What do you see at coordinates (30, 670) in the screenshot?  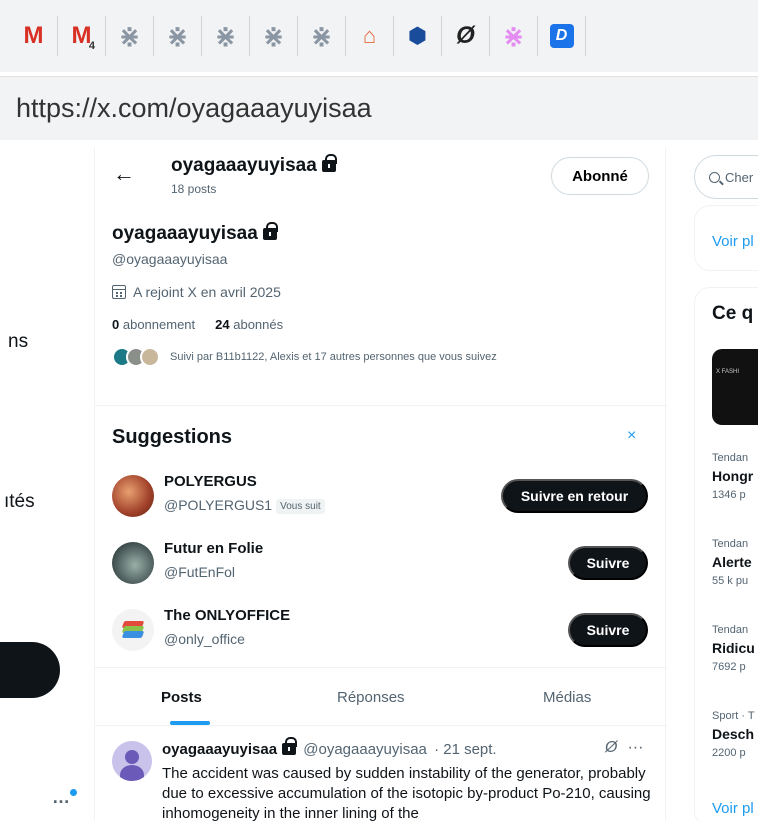 I see `post-button` at bounding box center [30, 670].